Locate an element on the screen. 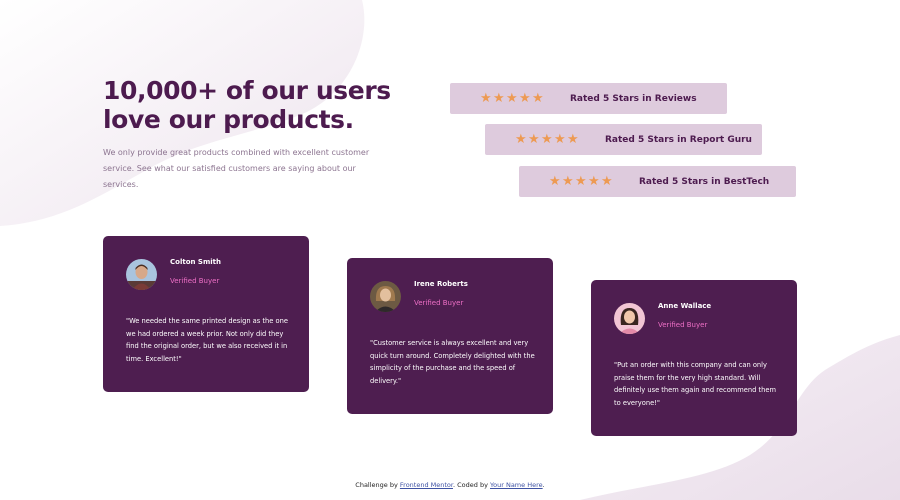 This screenshot has height=500, width=900. rating-besttech: ★ ★ ★ ★ ★ Rated 5 Stars in BestTech is located at coordinates (657, 181).